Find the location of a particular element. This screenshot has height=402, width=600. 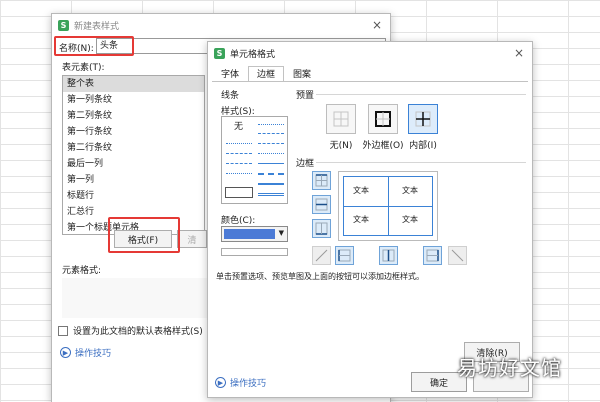

element-format-preview is located at coordinates (137, 298).